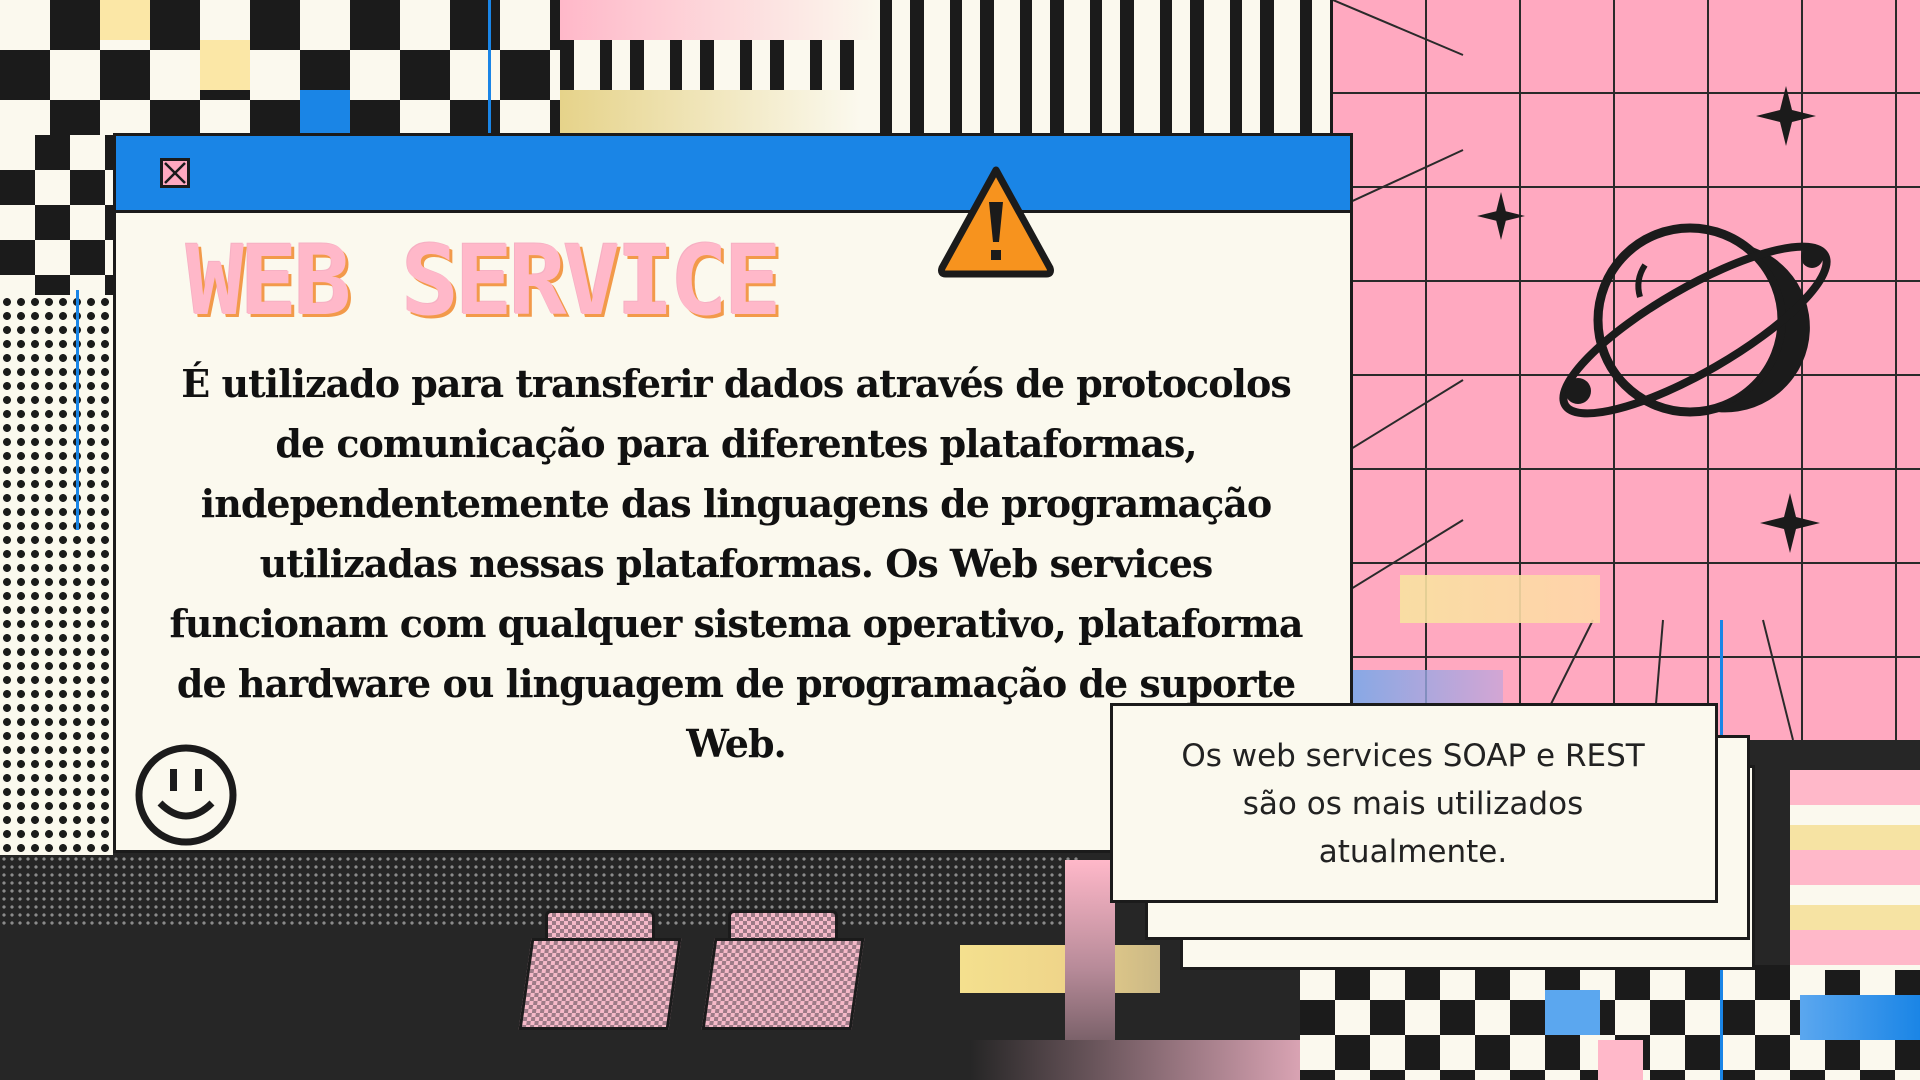 The image size is (1920, 1080). What do you see at coordinates (996, 223) in the screenshot?
I see `warning-icon` at bounding box center [996, 223].